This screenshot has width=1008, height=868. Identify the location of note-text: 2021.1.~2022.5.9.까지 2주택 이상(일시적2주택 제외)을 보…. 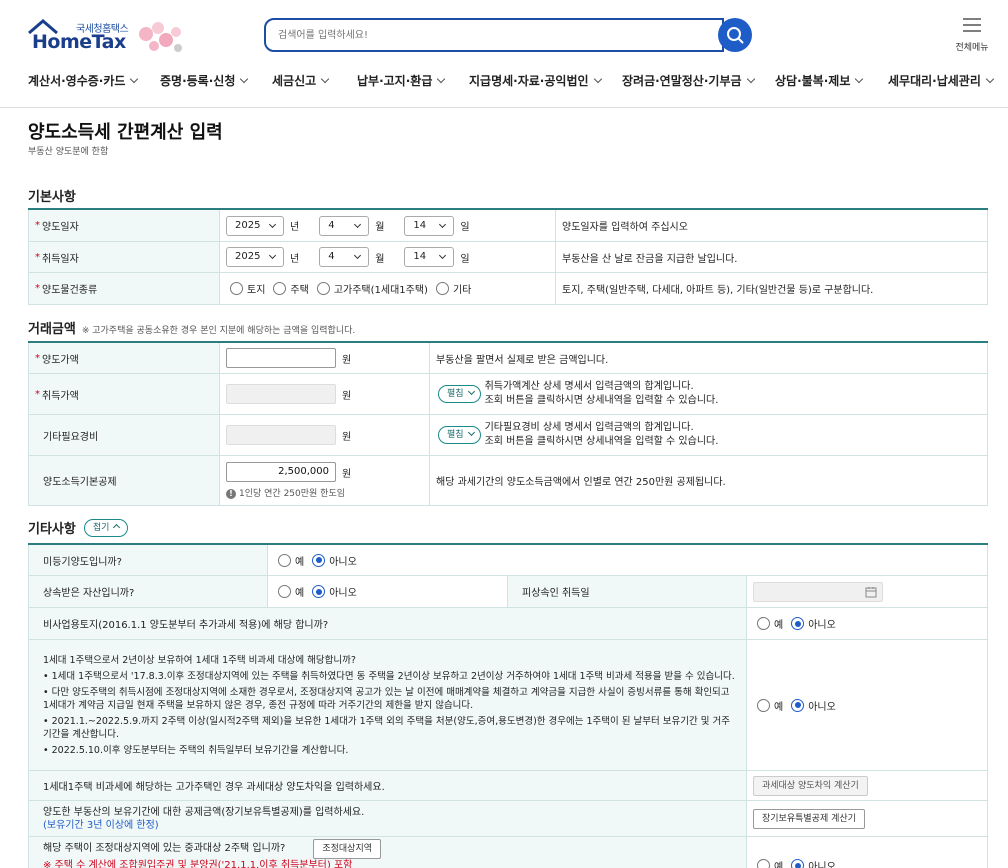
(387, 727).